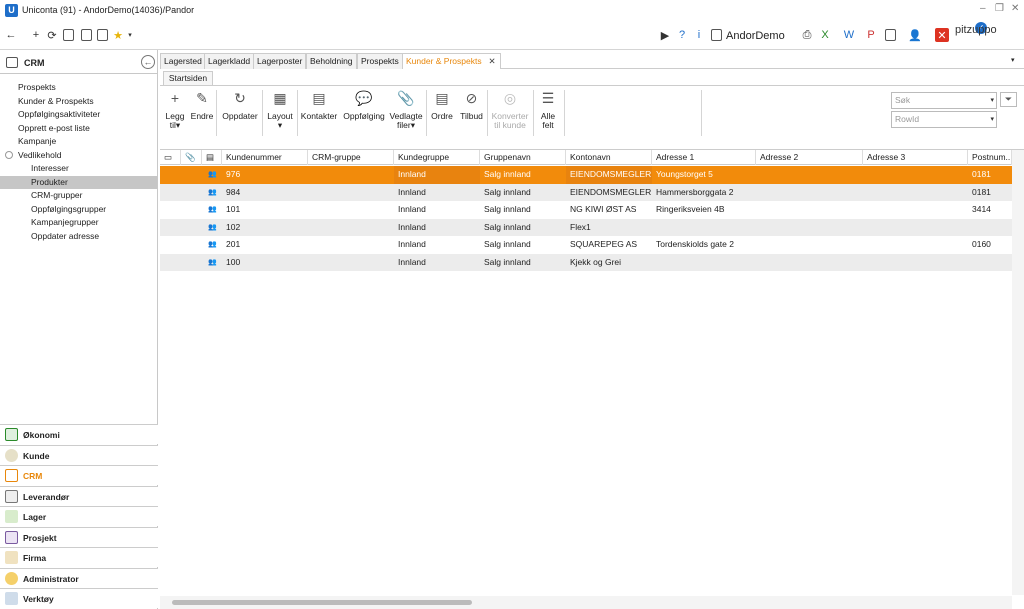  What do you see at coordinates (1013, 60) in the screenshot?
I see `tab-list-dropdown-icon: ▾` at bounding box center [1013, 60].